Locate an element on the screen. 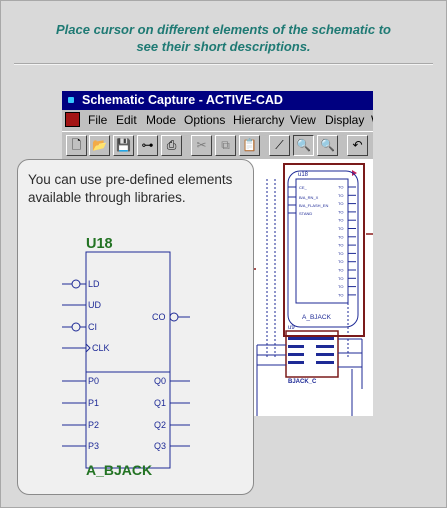  menu-window: W is located at coordinates (372, 120).